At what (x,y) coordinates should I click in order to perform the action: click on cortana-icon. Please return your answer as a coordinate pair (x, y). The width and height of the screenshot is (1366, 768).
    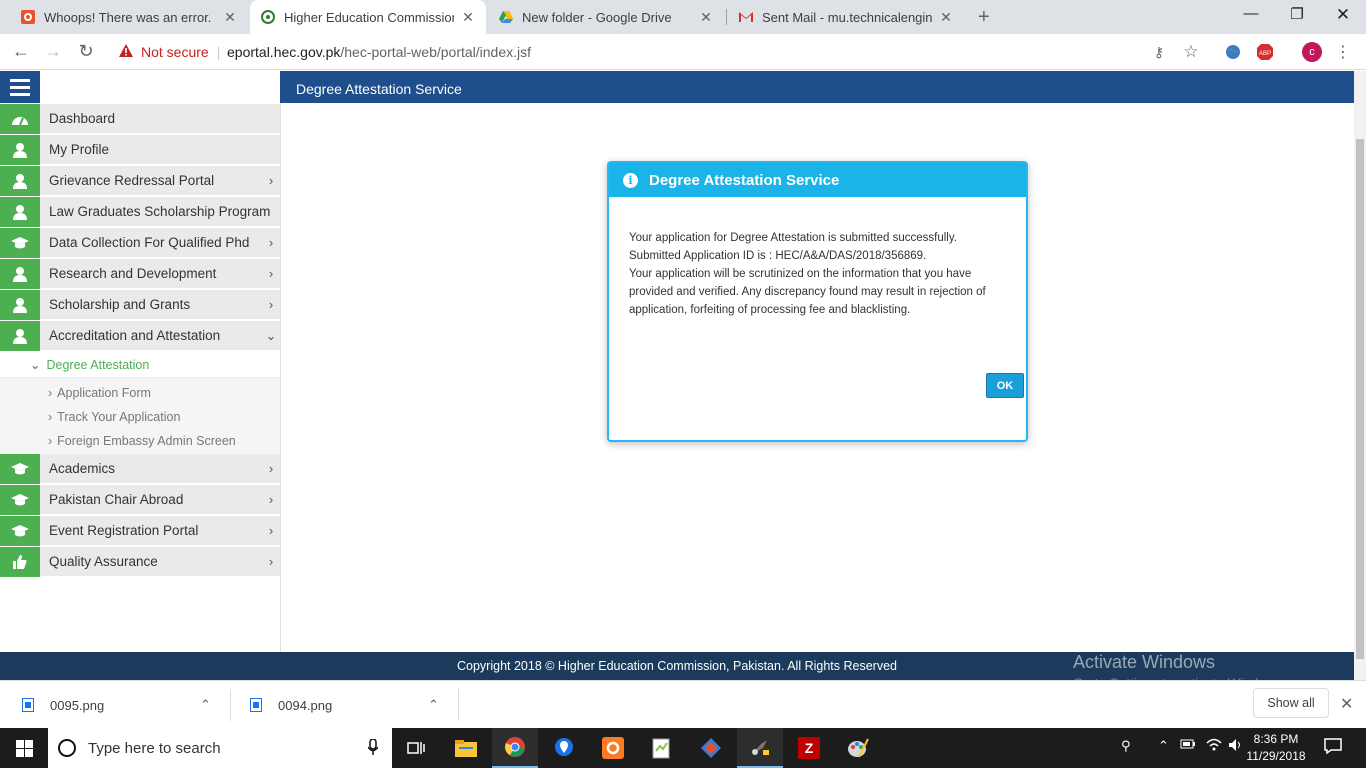
    Looking at the image, I should click on (67, 748).